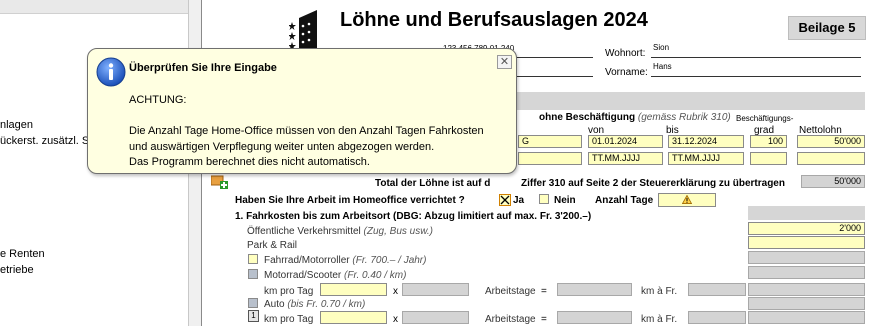 The height and width of the screenshot is (326, 895). I want to click on vorname-underline, so click(756, 76).